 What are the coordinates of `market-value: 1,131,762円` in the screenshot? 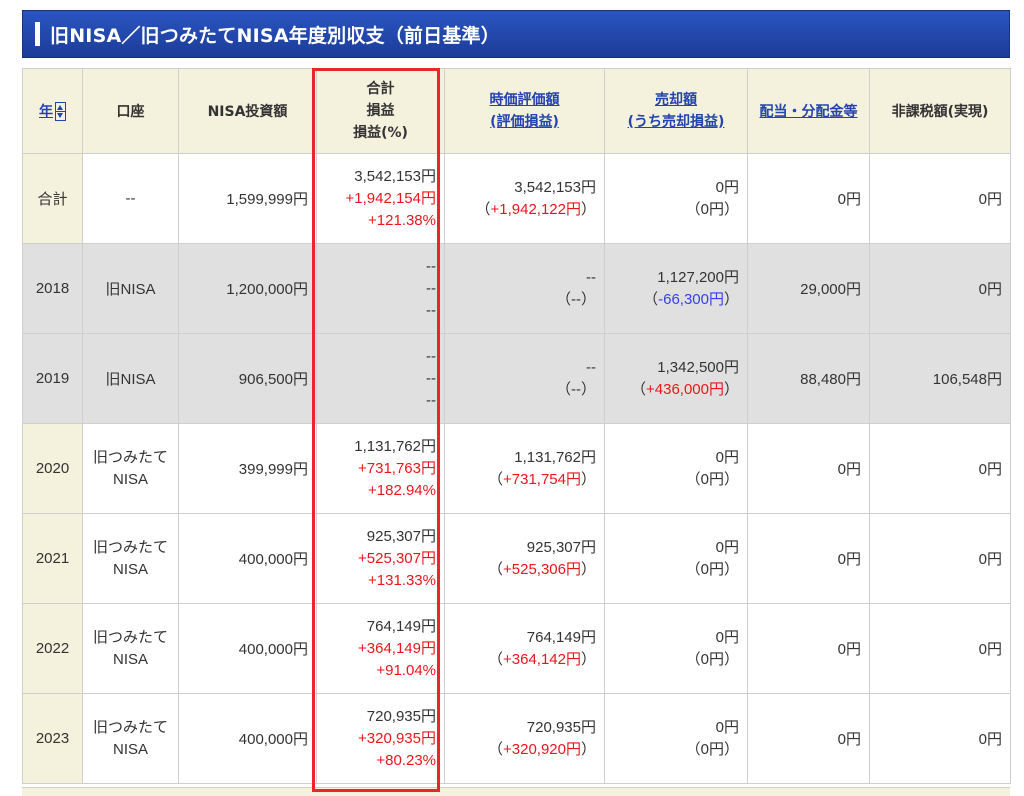 It's located at (555, 457).